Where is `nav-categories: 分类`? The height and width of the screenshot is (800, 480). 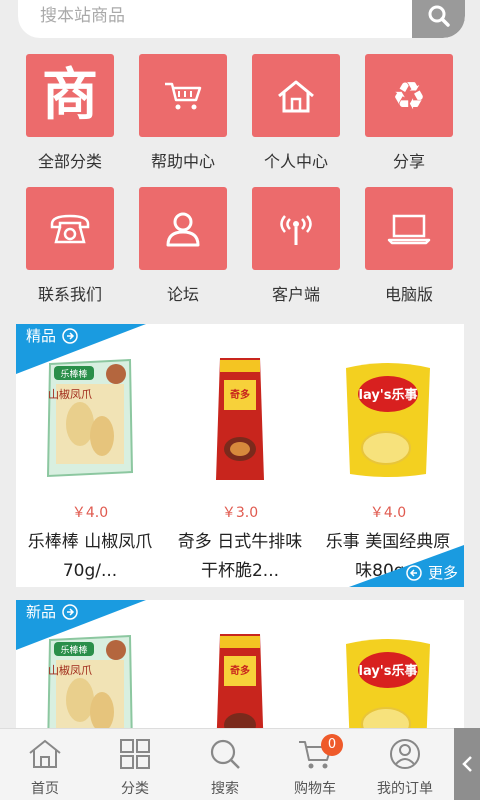 nav-categories: 分类 is located at coordinates (135, 764).